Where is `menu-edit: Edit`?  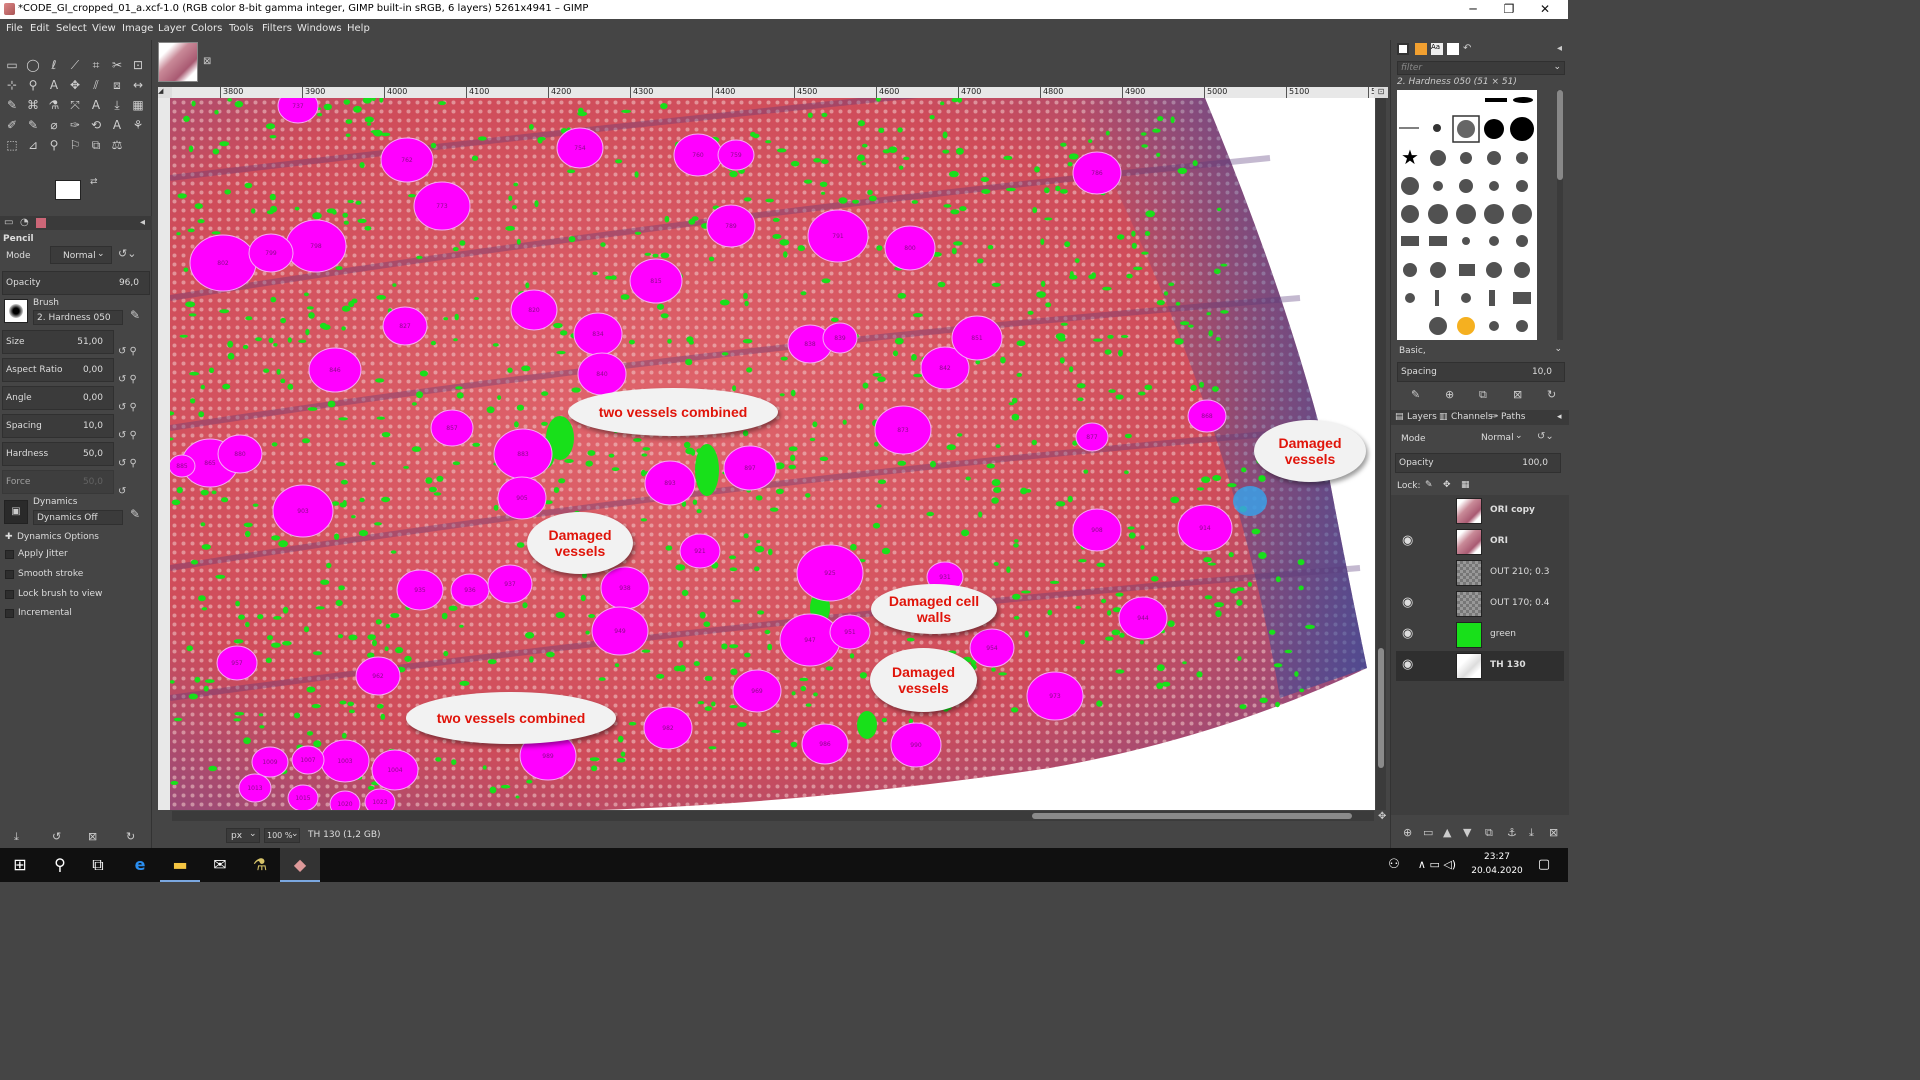
menu-edit: Edit is located at coordinates (39, 28).